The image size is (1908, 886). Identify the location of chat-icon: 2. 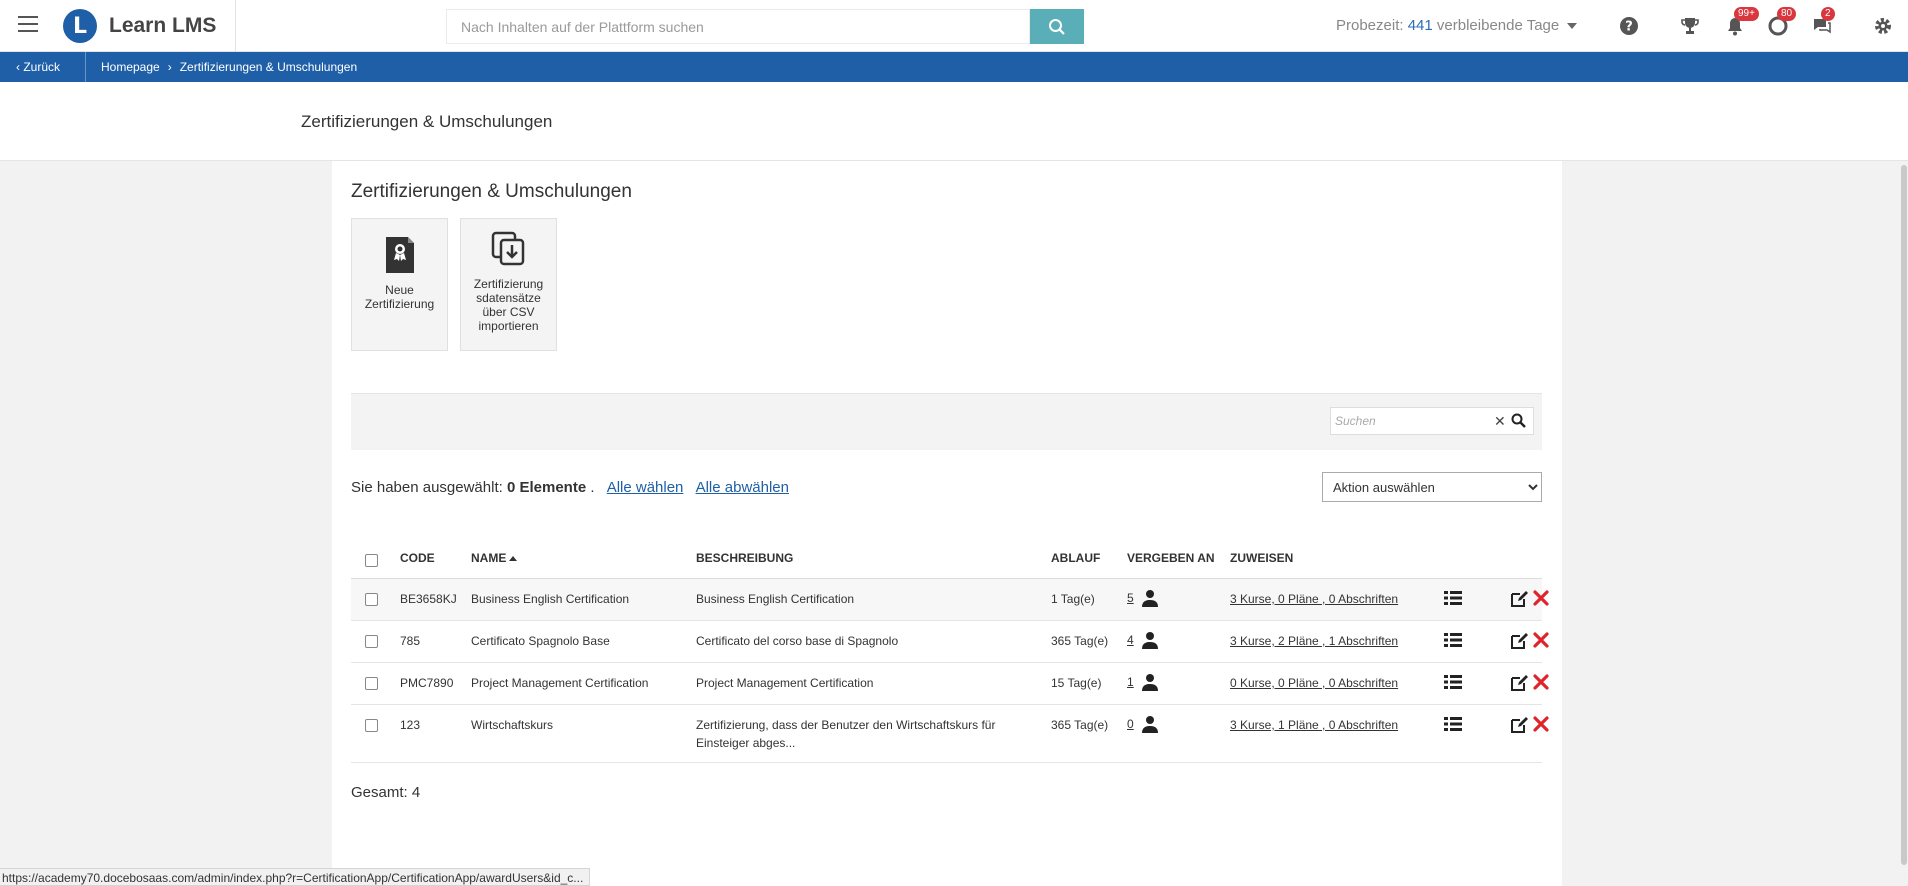
(1823, 22).